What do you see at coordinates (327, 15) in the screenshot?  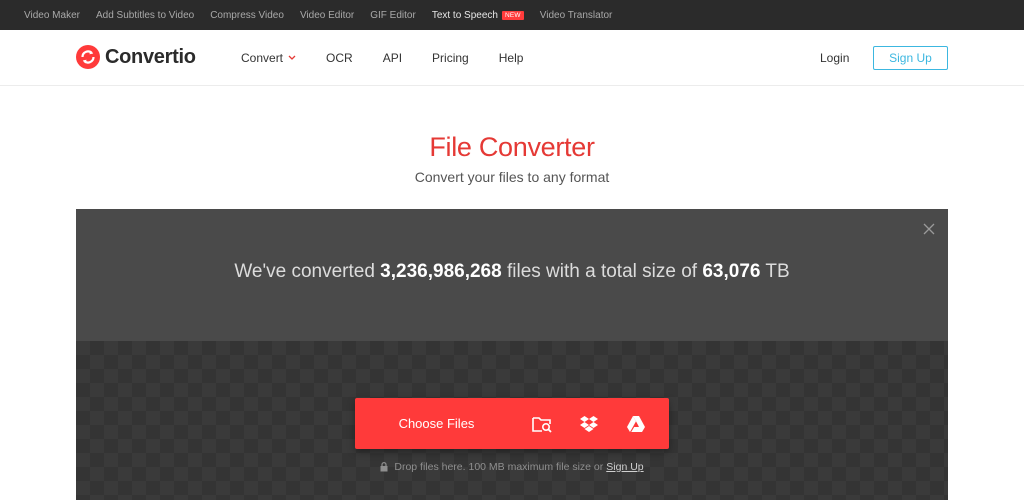 I see `topbar-link-video-editor: Video Editor` at bounding box center [327, 15].